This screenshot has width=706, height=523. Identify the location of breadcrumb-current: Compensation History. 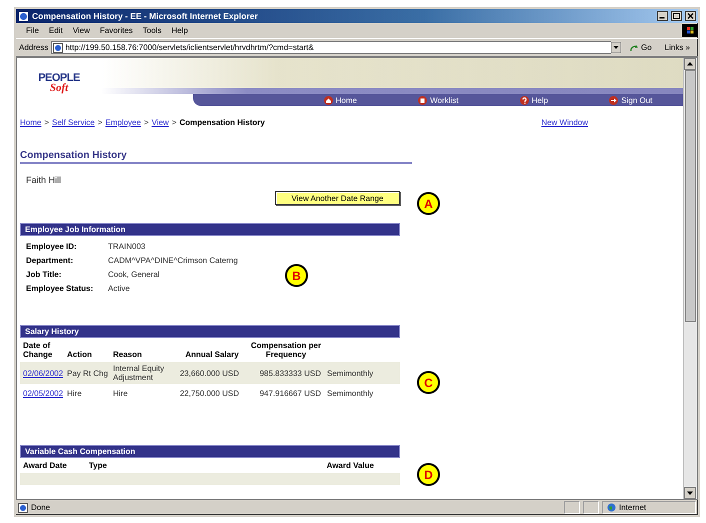
(222, 122).